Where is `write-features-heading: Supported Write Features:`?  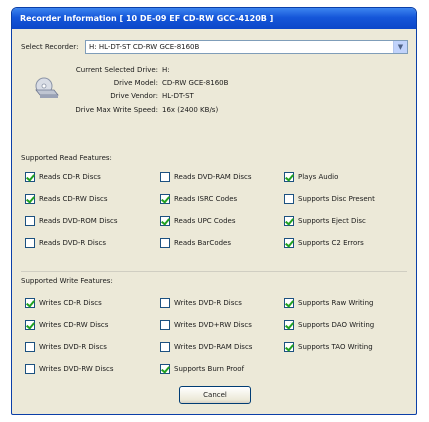 write-features-heading: Supported Write Features: is located at coordinates (67, 281).